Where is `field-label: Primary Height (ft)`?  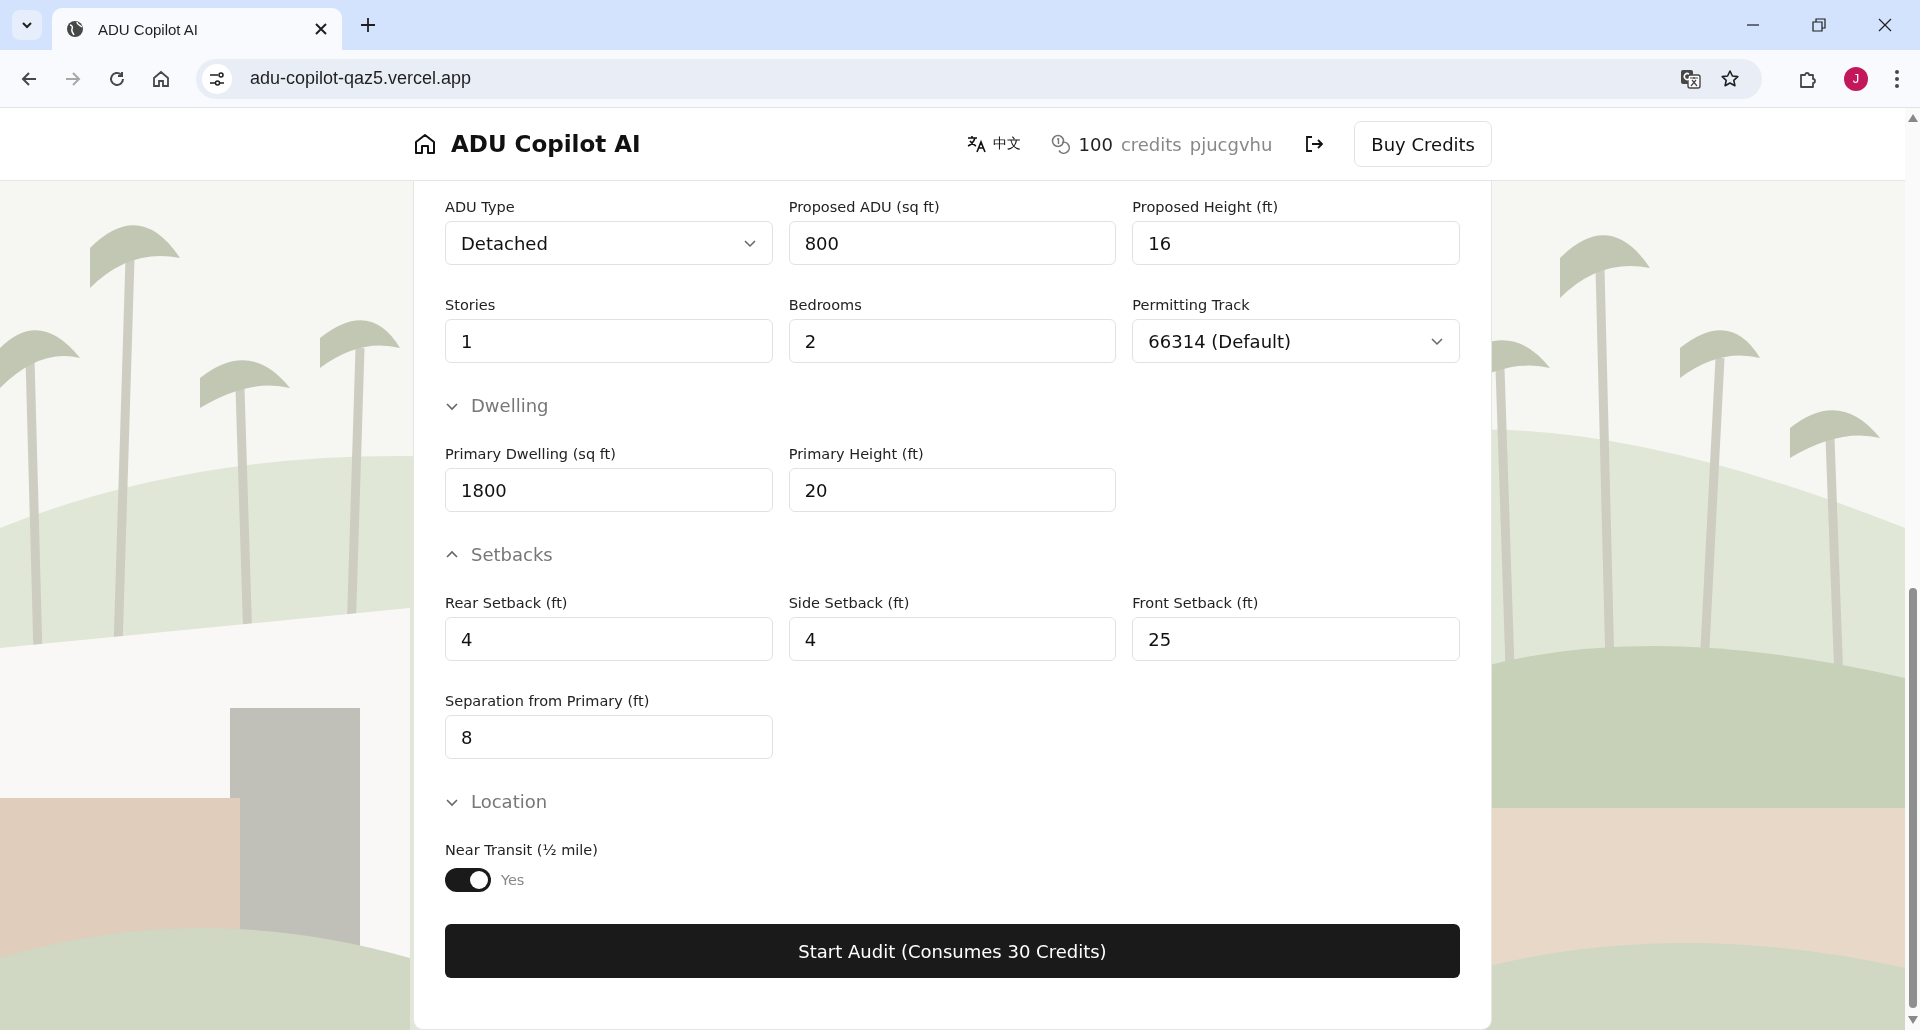
field-label: Primary Height (ft) is located at coordinates (856, 454).